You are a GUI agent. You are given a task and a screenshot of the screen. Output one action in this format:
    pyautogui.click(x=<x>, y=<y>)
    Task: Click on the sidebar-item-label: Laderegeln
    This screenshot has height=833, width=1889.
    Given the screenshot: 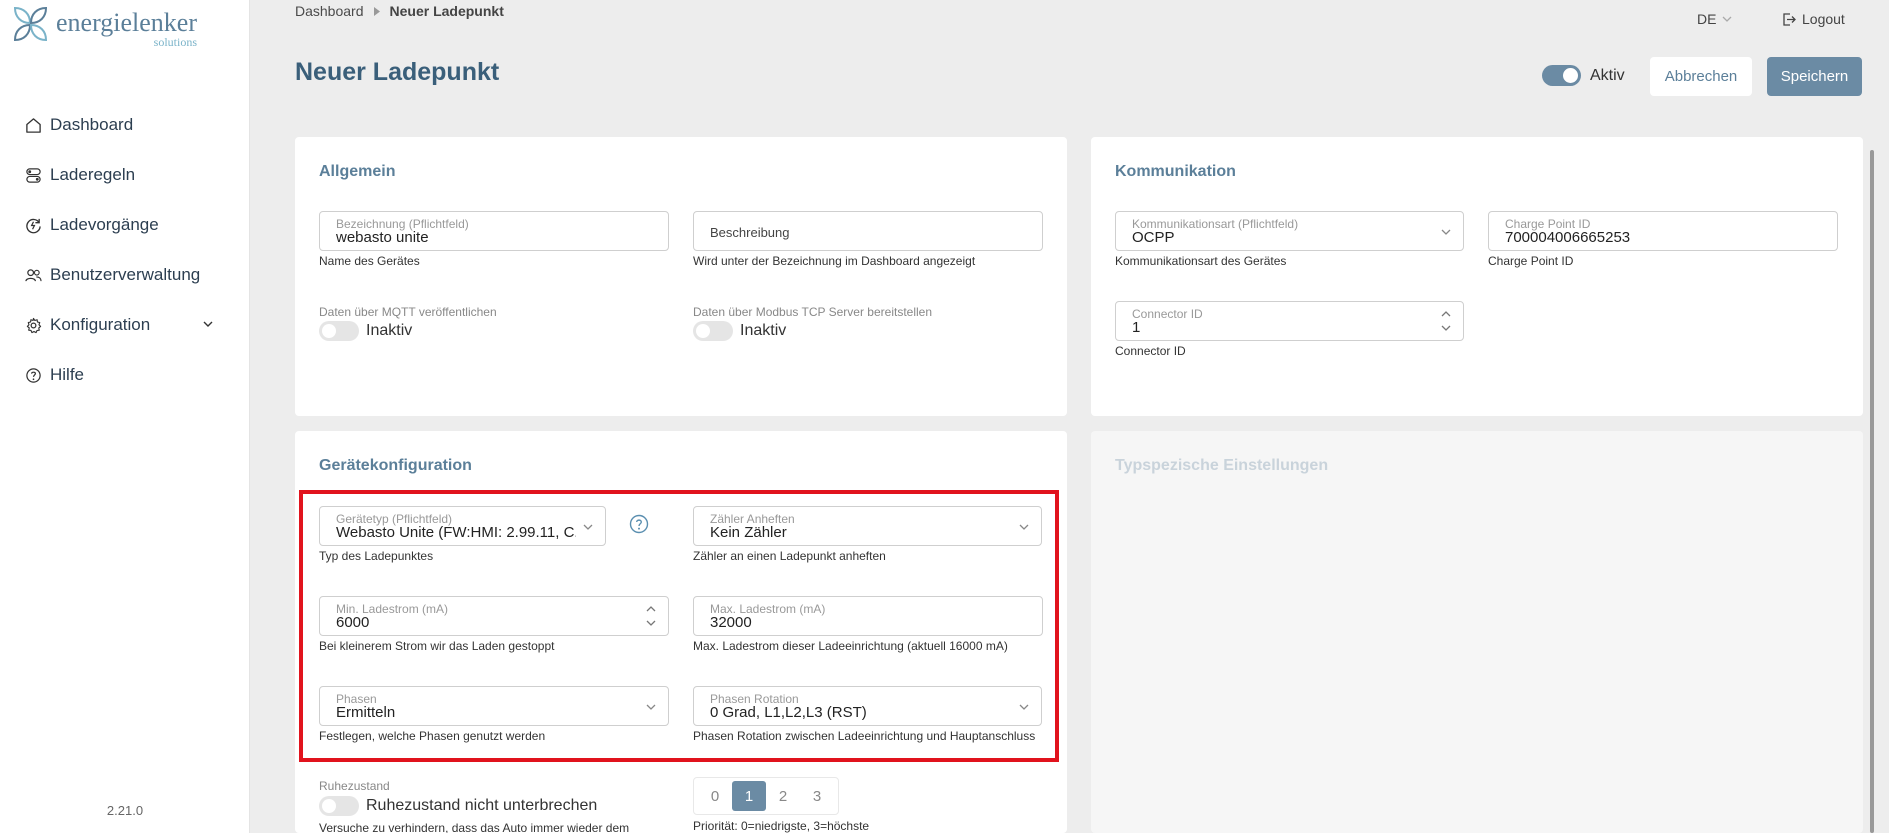 What is the action you would take?
    pyautogui.click(x=93, y=174)
    